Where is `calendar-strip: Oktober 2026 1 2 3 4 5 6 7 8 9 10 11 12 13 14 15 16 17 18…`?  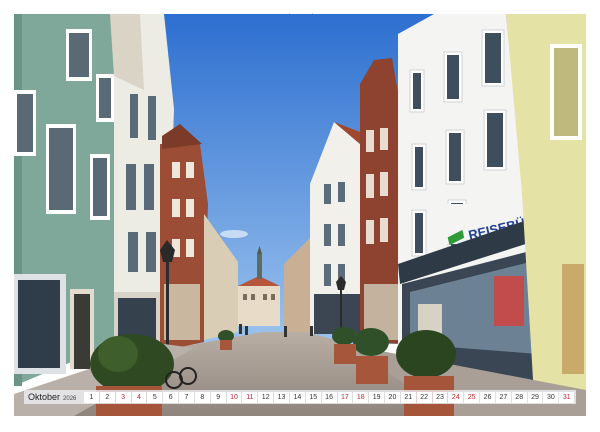
calendar-strip: Oktober 2026 1 2 3 4 5 6 7 8 9 10 11 12 13 14 15 16 17 18… is located at coordinates (300, 397).